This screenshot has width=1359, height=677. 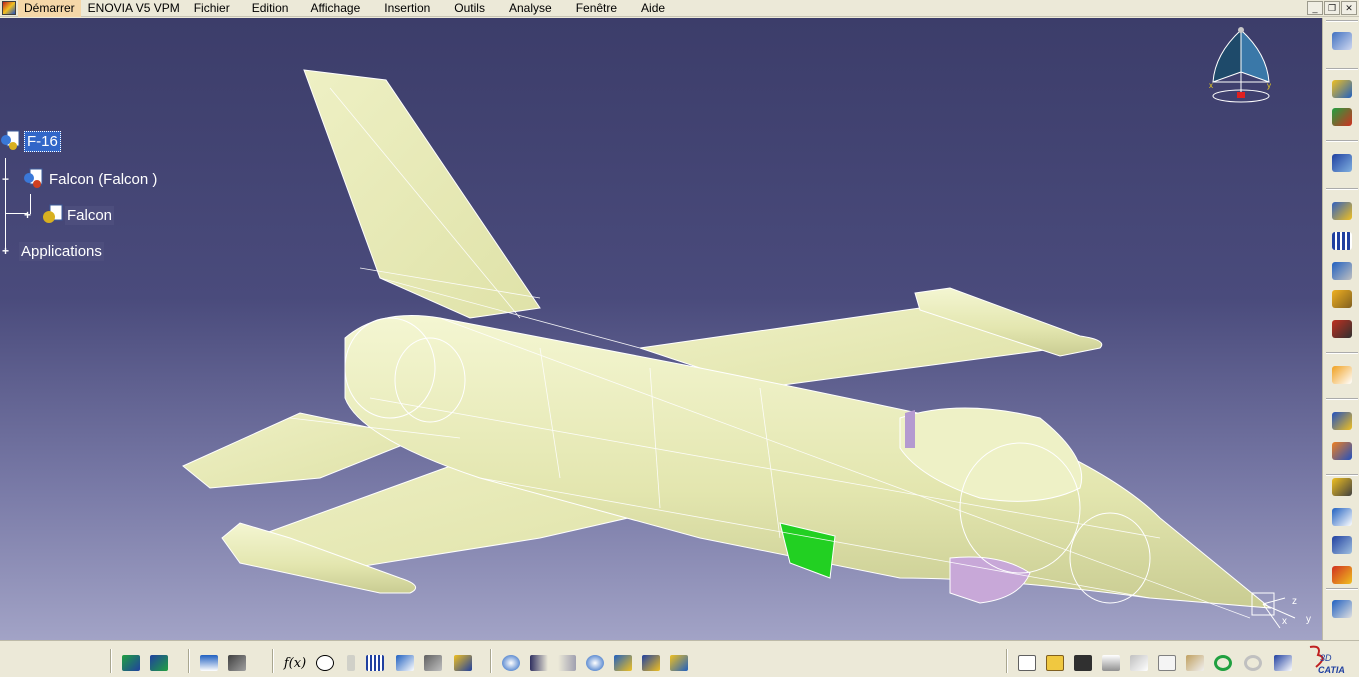 What do you see at coordinates (1342, 271) in the screenshot?
I see `simulation-icon` at bounding box center [1342, 271].